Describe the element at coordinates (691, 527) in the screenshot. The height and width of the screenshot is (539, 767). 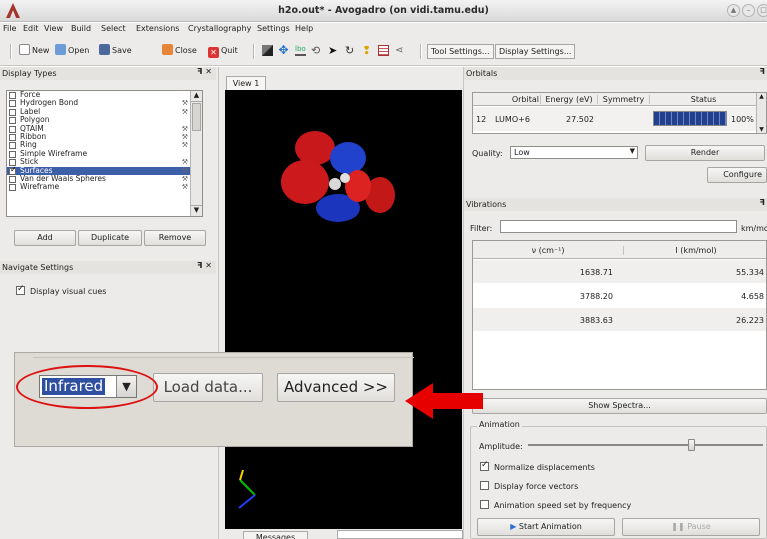
I see `pause-button: ❚❚ Pause` at that location.